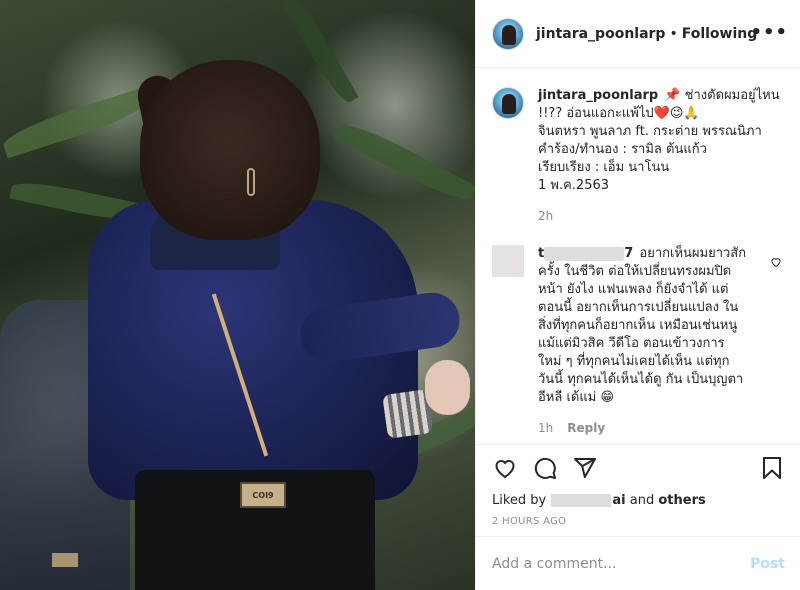  What do you see at coordinates (638, 325) in the screenshot?
I see `comment-text: สิ่งที่ทุกคนก็อยากเห็น เหมือนเช่นหนู` at bounding box center [638, 325].